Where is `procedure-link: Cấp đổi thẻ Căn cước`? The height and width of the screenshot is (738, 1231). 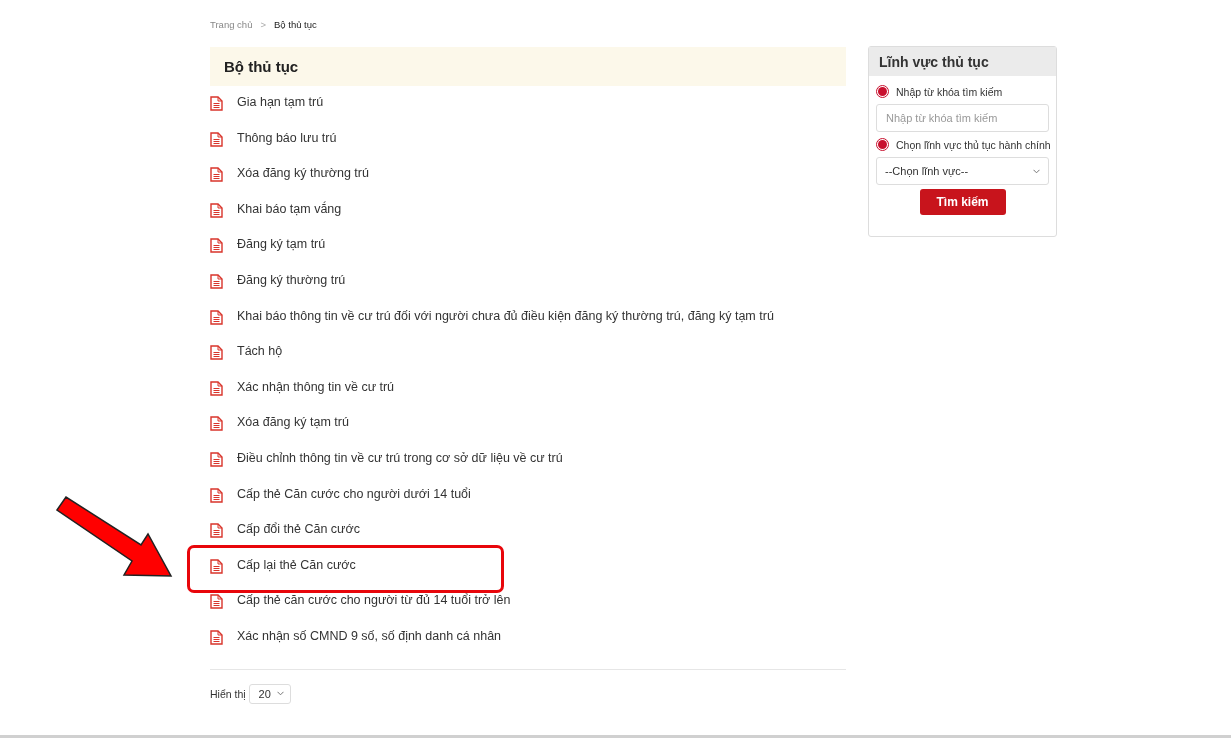
procedure-link: Cấp đổi thẻ Căn cước is located at coordinates (298, 529).